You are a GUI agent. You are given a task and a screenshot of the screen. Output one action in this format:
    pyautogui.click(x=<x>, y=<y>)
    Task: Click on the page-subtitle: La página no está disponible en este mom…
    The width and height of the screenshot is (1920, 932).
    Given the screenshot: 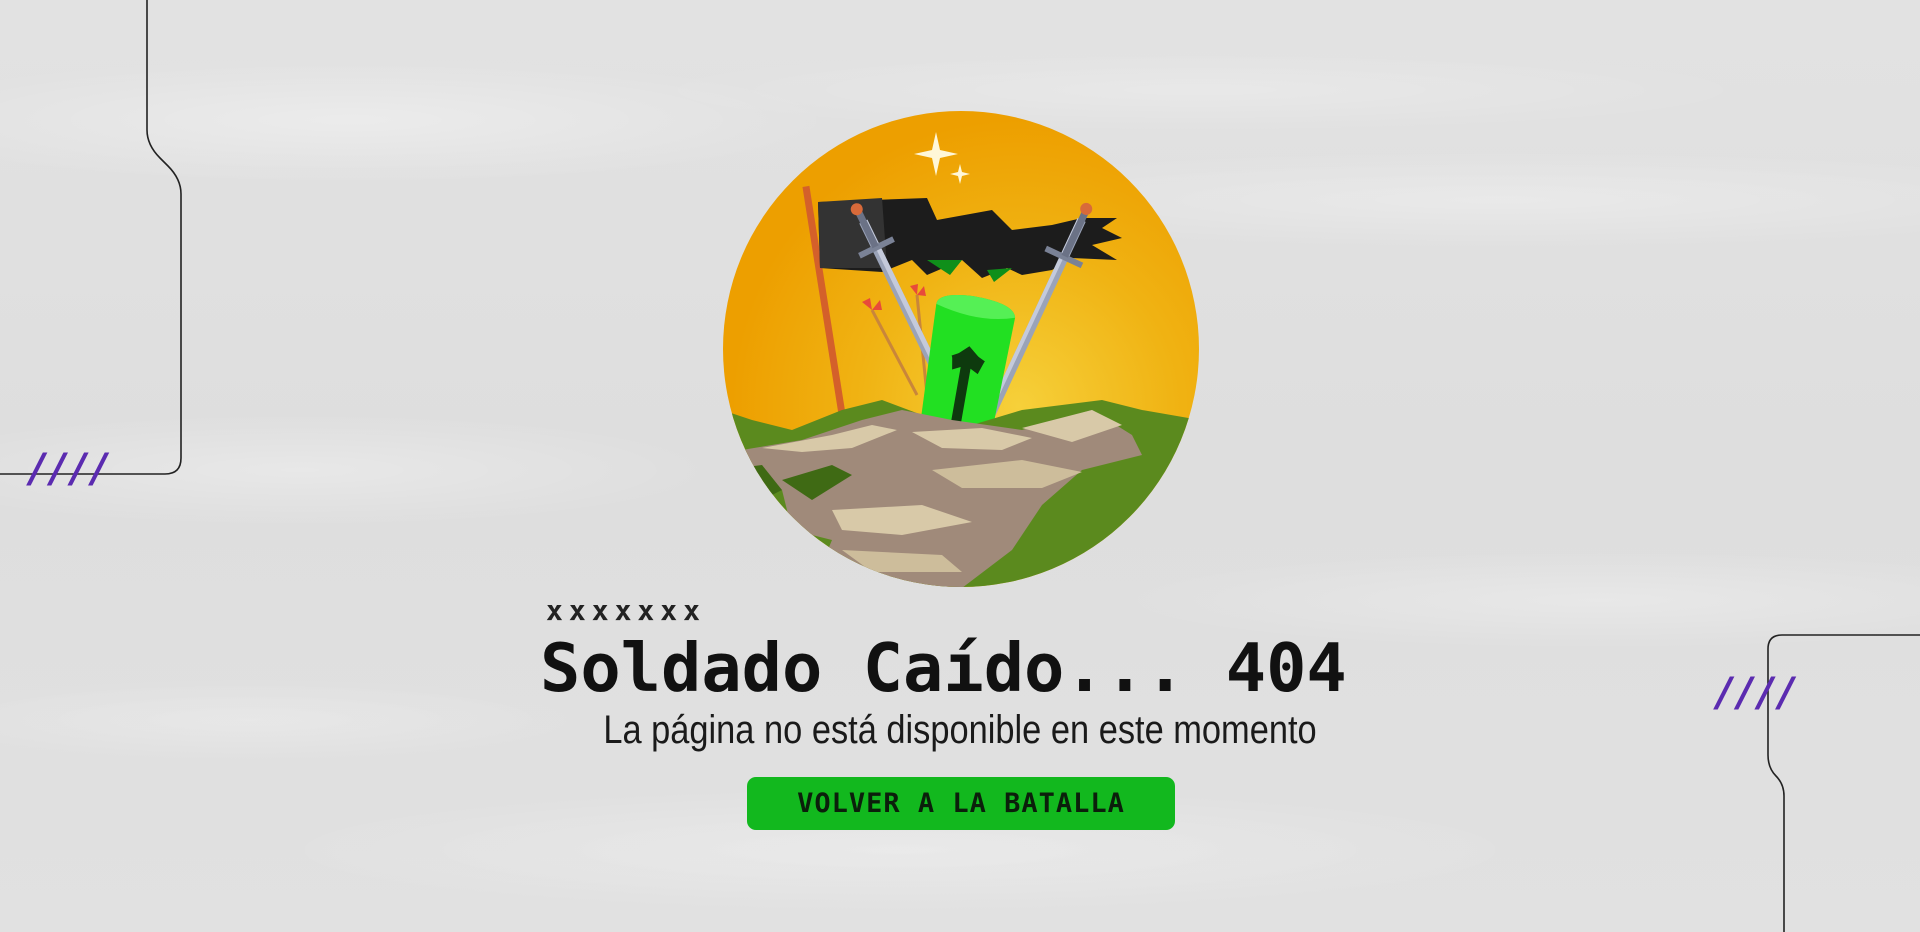 What is the action you would take?
    pyautogui.click(x=960, y=730)
    